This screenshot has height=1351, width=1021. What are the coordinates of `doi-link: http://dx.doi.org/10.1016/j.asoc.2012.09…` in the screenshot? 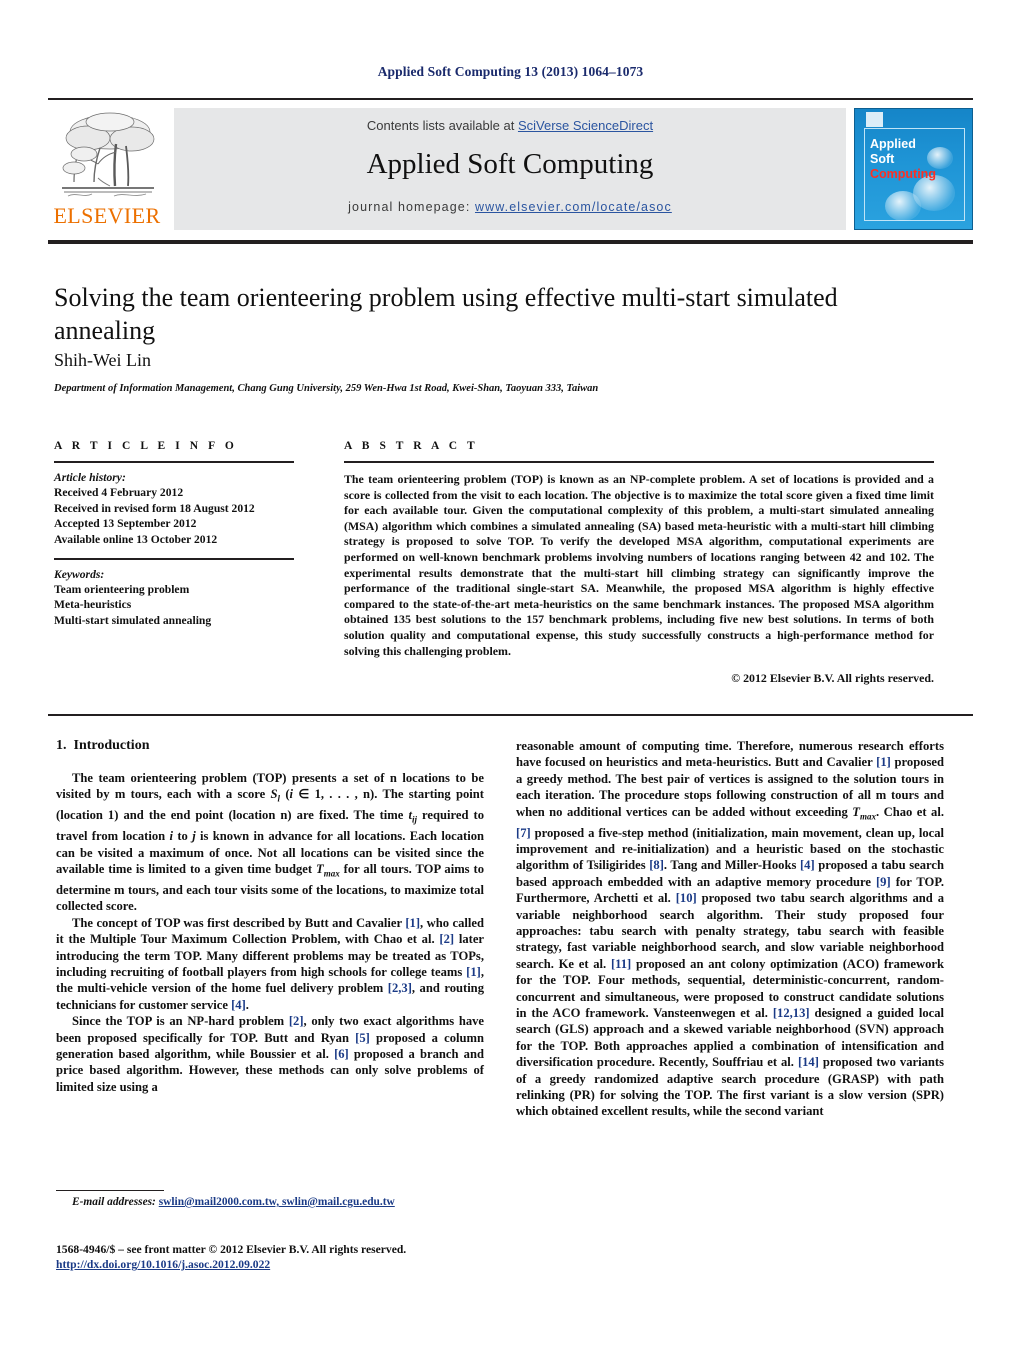 It's located at (163, 1264).